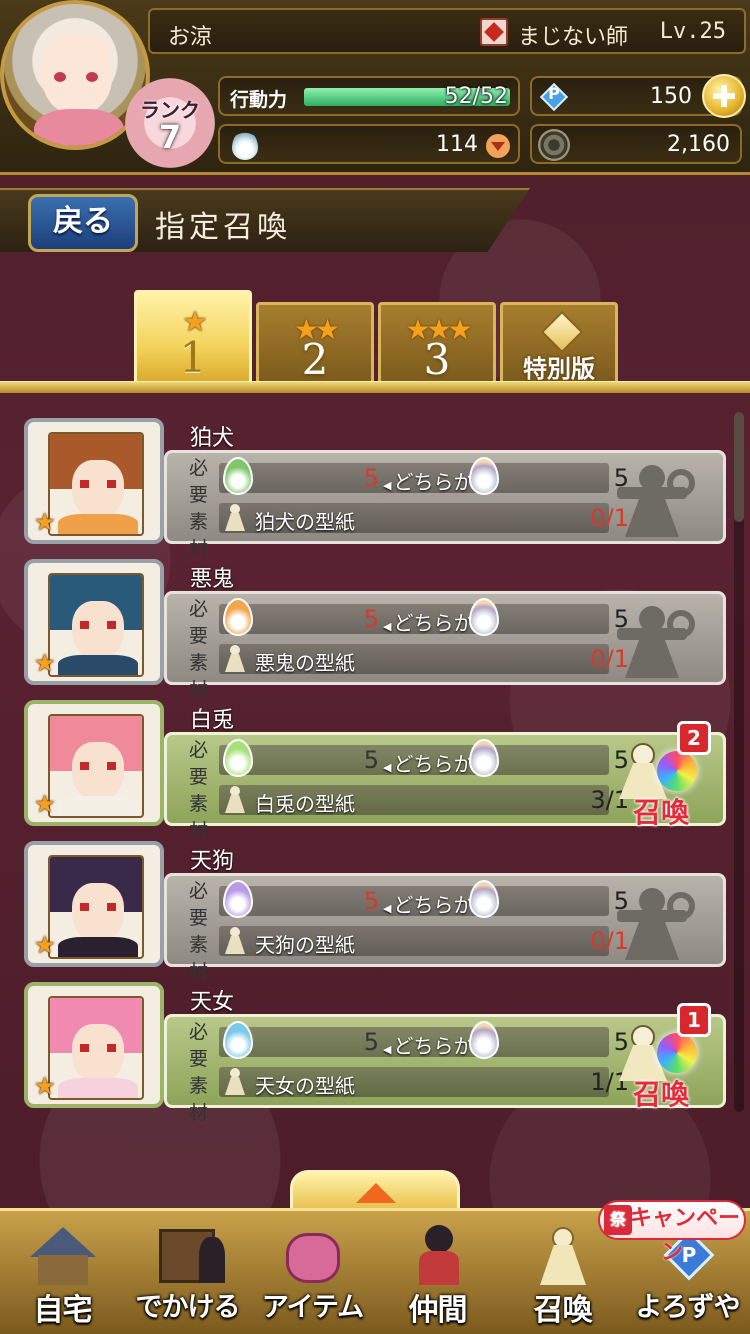 The height and width of the screenshot is (1334, 750). Describe the element at coordinates (92, 77) in the screenshot. I see `avatar-eye-right` at that location.